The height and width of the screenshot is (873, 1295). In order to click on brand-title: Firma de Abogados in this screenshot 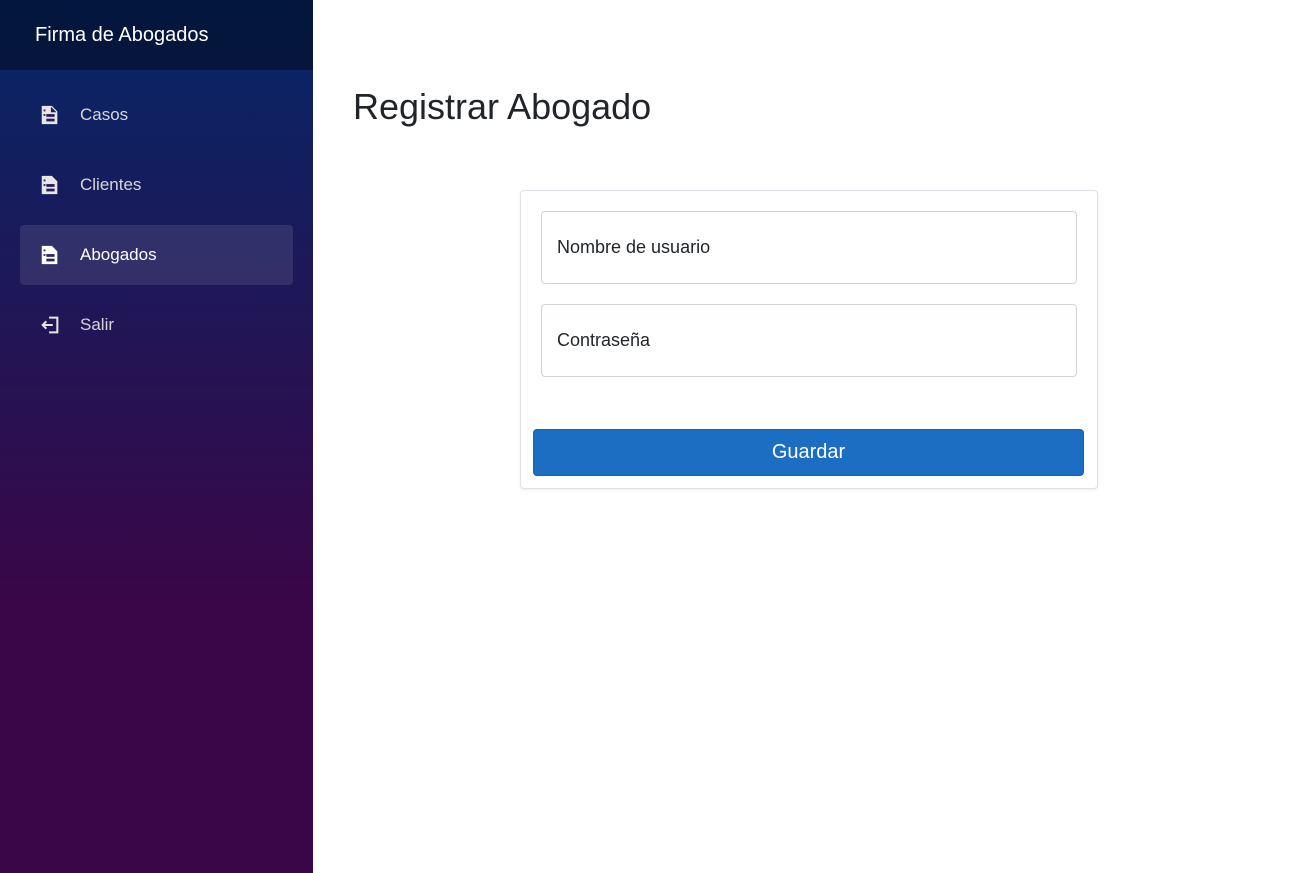, I will do `click(121, 35)`.